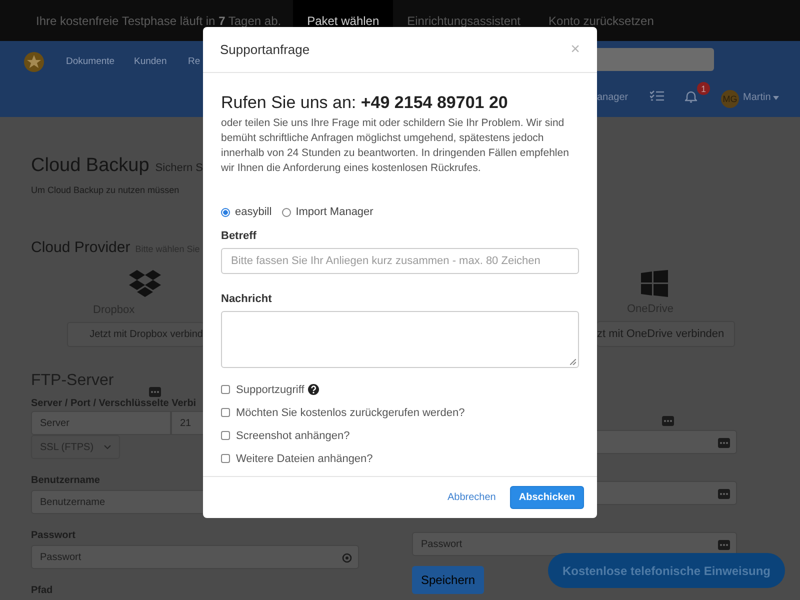 This screenshot has height=600, width=800. Describe the element at coordinates (246, 212) in the screenshot. I see `product-radio: easybill` at that location.